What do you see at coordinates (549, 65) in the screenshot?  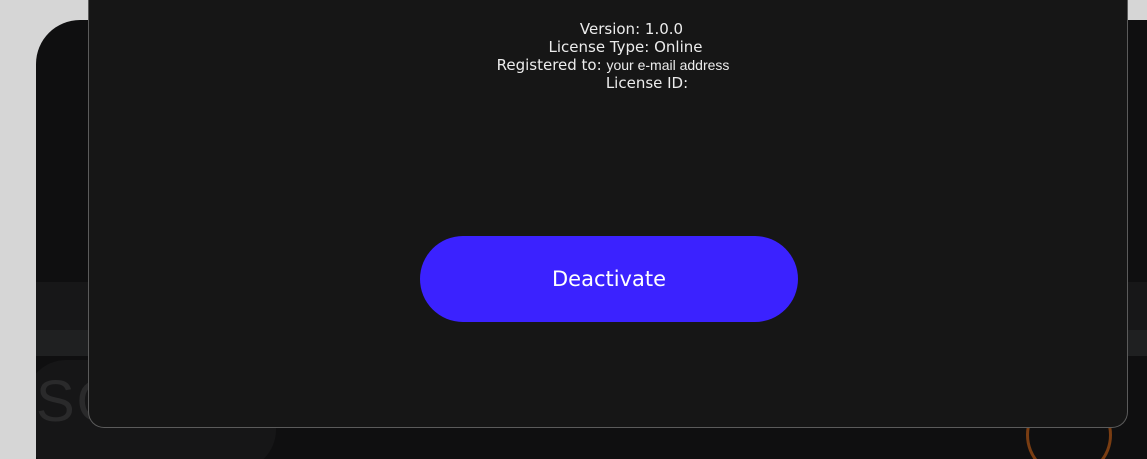 I see `registered-label: Registered to:` at bounding box center [549, 65].